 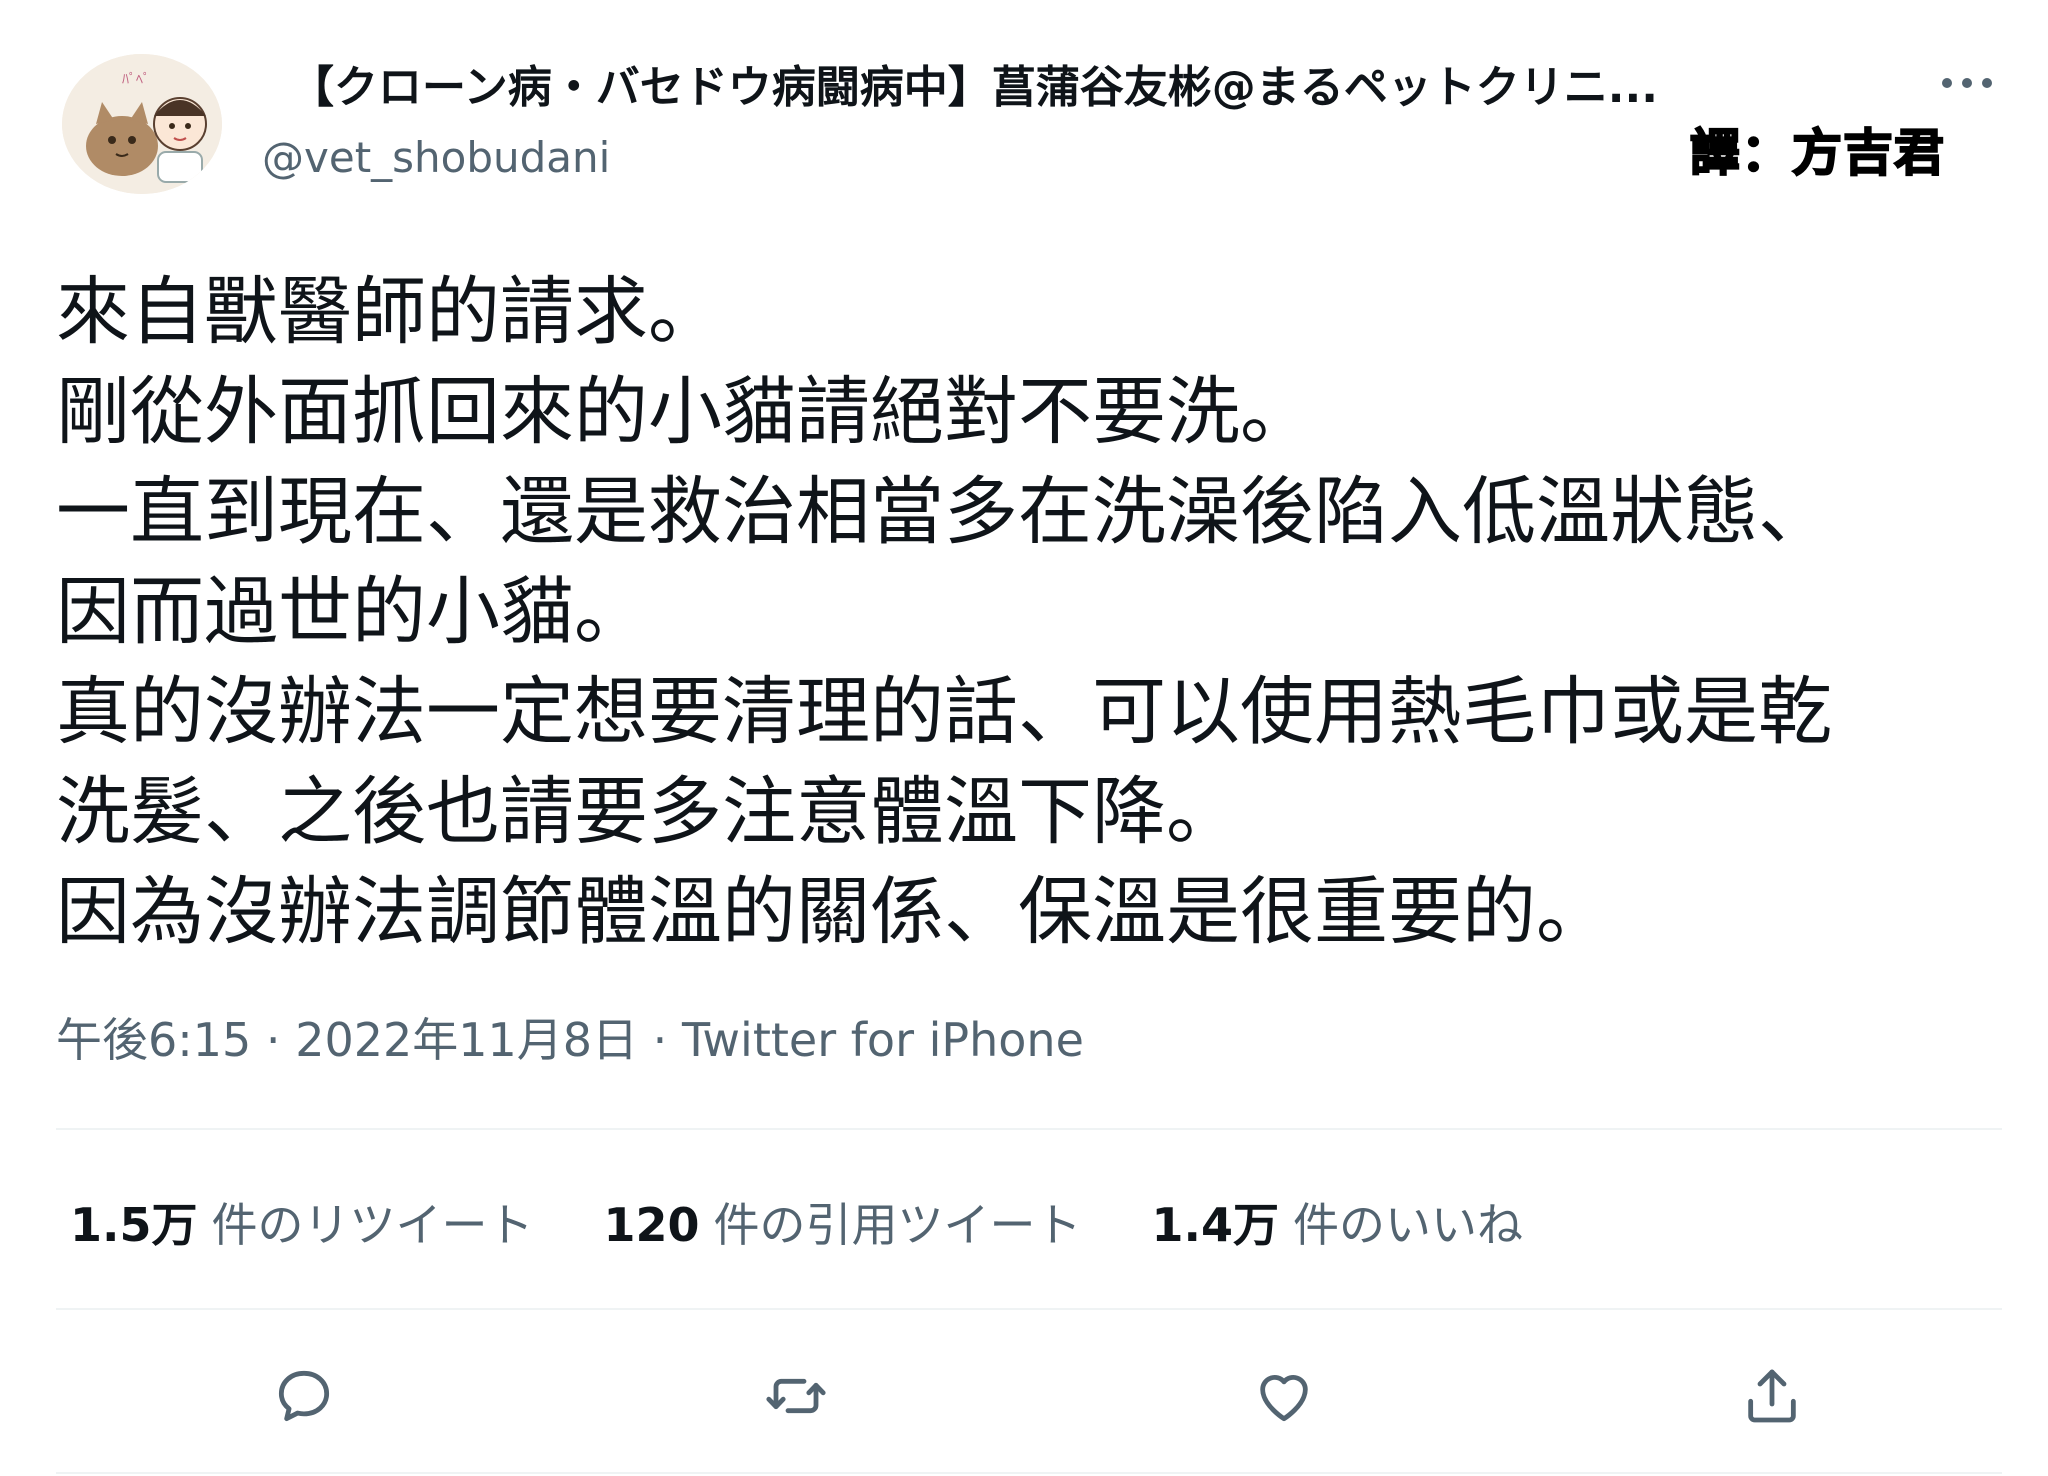 What do you see at coordinates (944, 712) in the screenshot?
I see `tweet-line: 真的沒辦法一定想要清理的話、可以使用熱毛巾或是乾` at bounding box center [944, 712].